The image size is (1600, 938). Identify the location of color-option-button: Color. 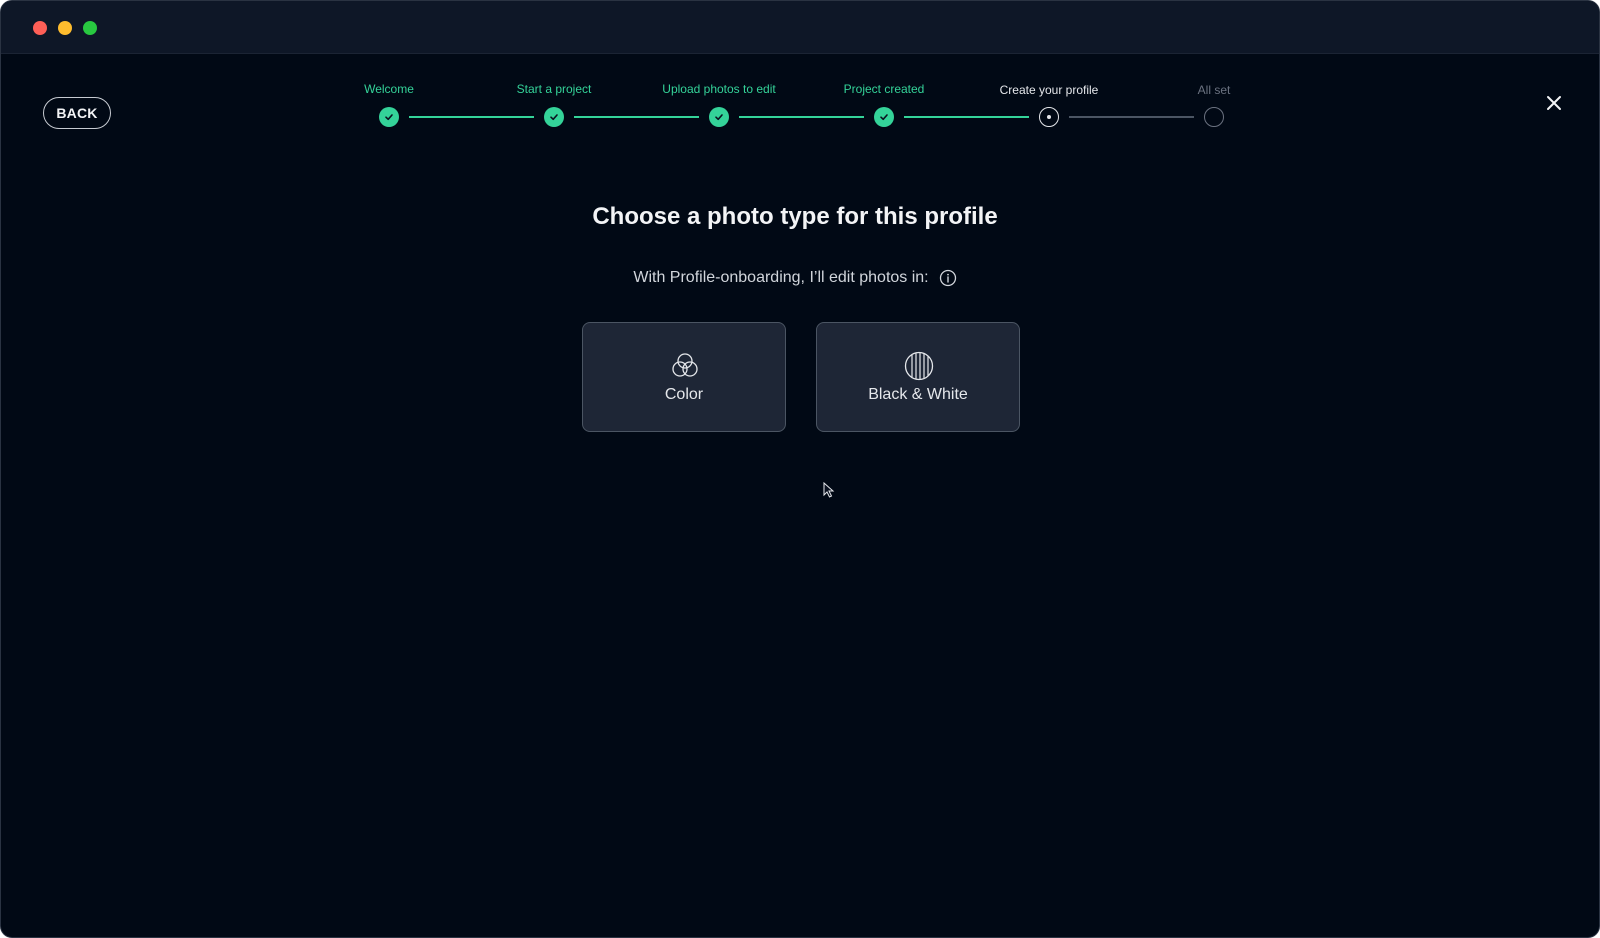
(684, 377).